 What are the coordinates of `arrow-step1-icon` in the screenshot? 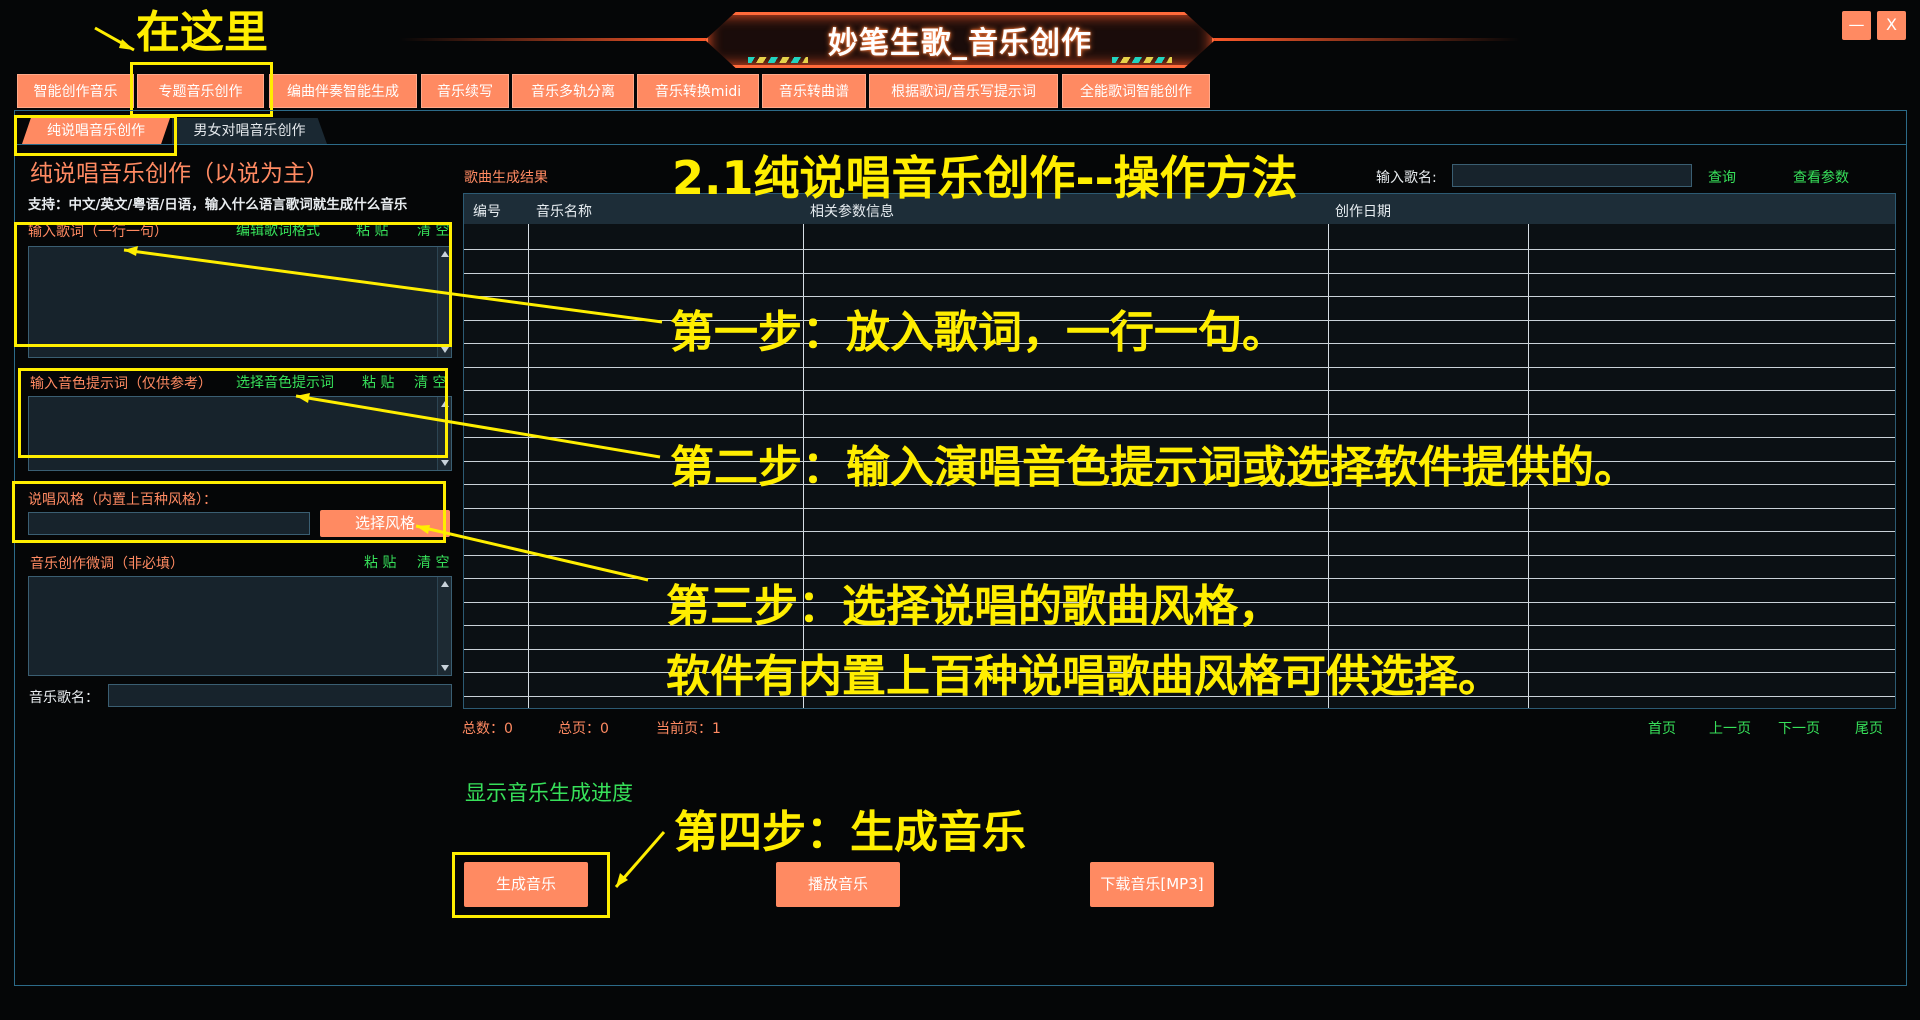 It's located at (393, 286).